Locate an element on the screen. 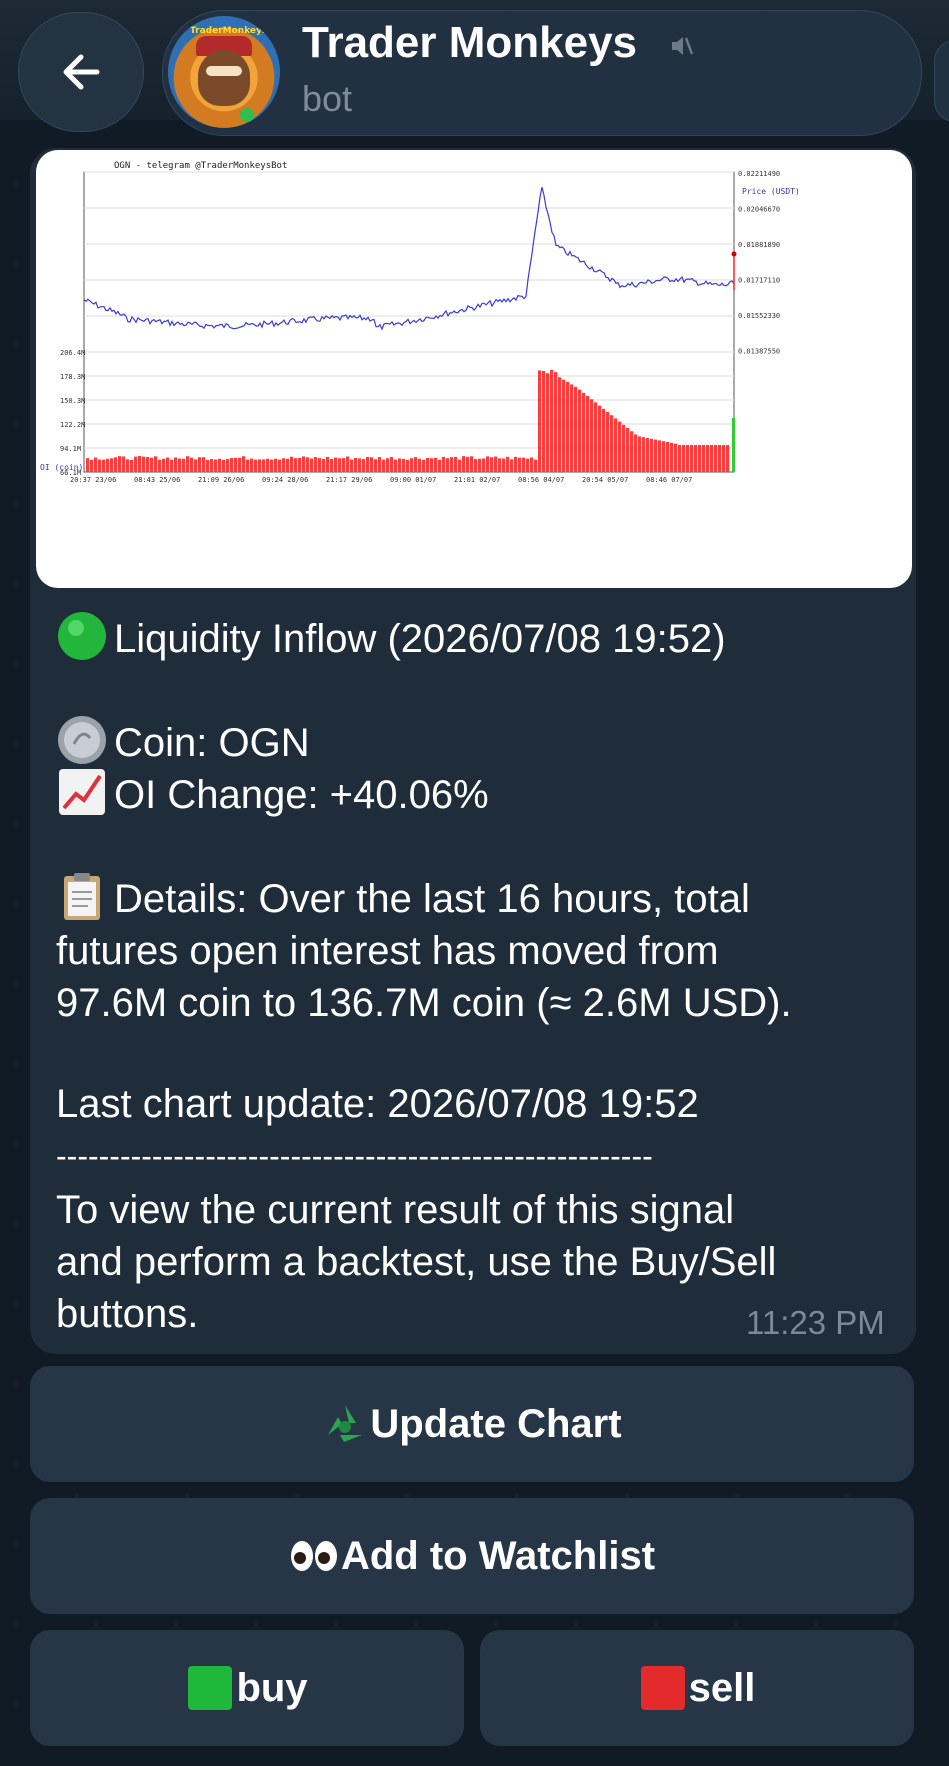 The image size is (949, 1766). eyes-icon is located at coordinates (313, 1556).